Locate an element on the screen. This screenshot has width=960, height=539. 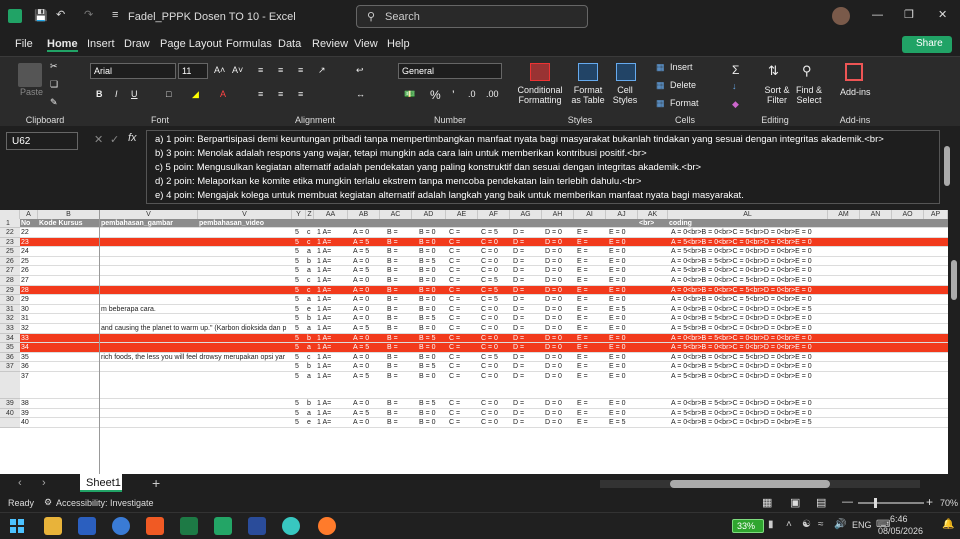
excel-taskbar-icon is located at coordinates (189, 526).